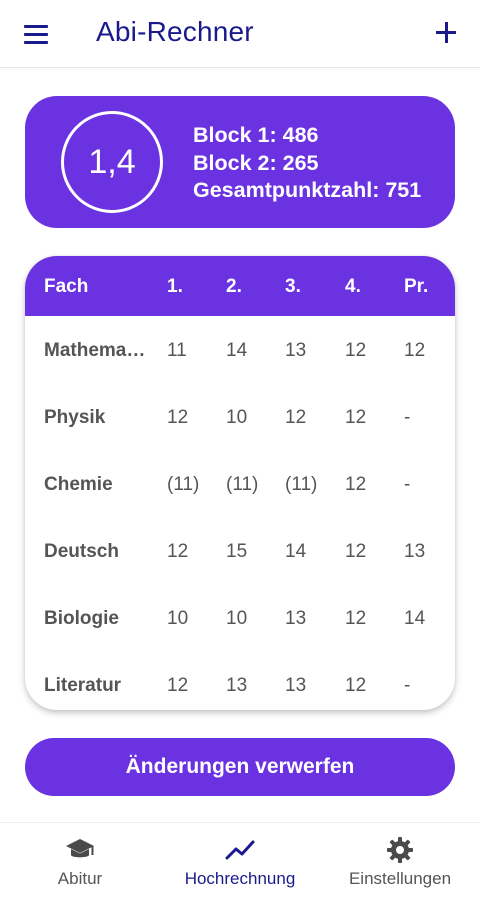 Image resolution: width=480 pixels, height=900 pixels. What do you see at coordinates (414, 552) in the screenshot?
I see `exam-grade-cell: 13` at bounding box center [414, 552].